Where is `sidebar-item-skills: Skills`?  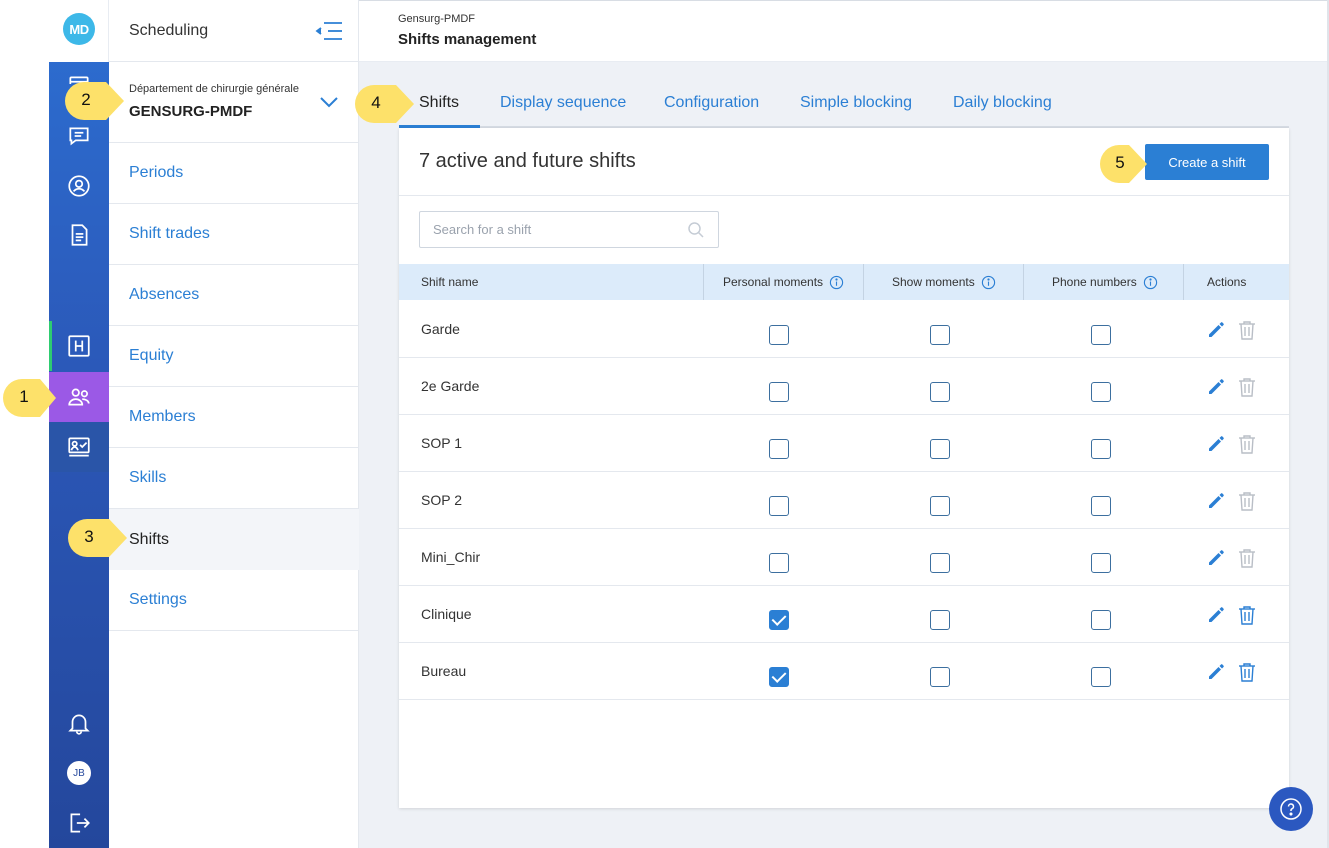
sidebar-item-skills: Skills is located at coordinates (234, 478).